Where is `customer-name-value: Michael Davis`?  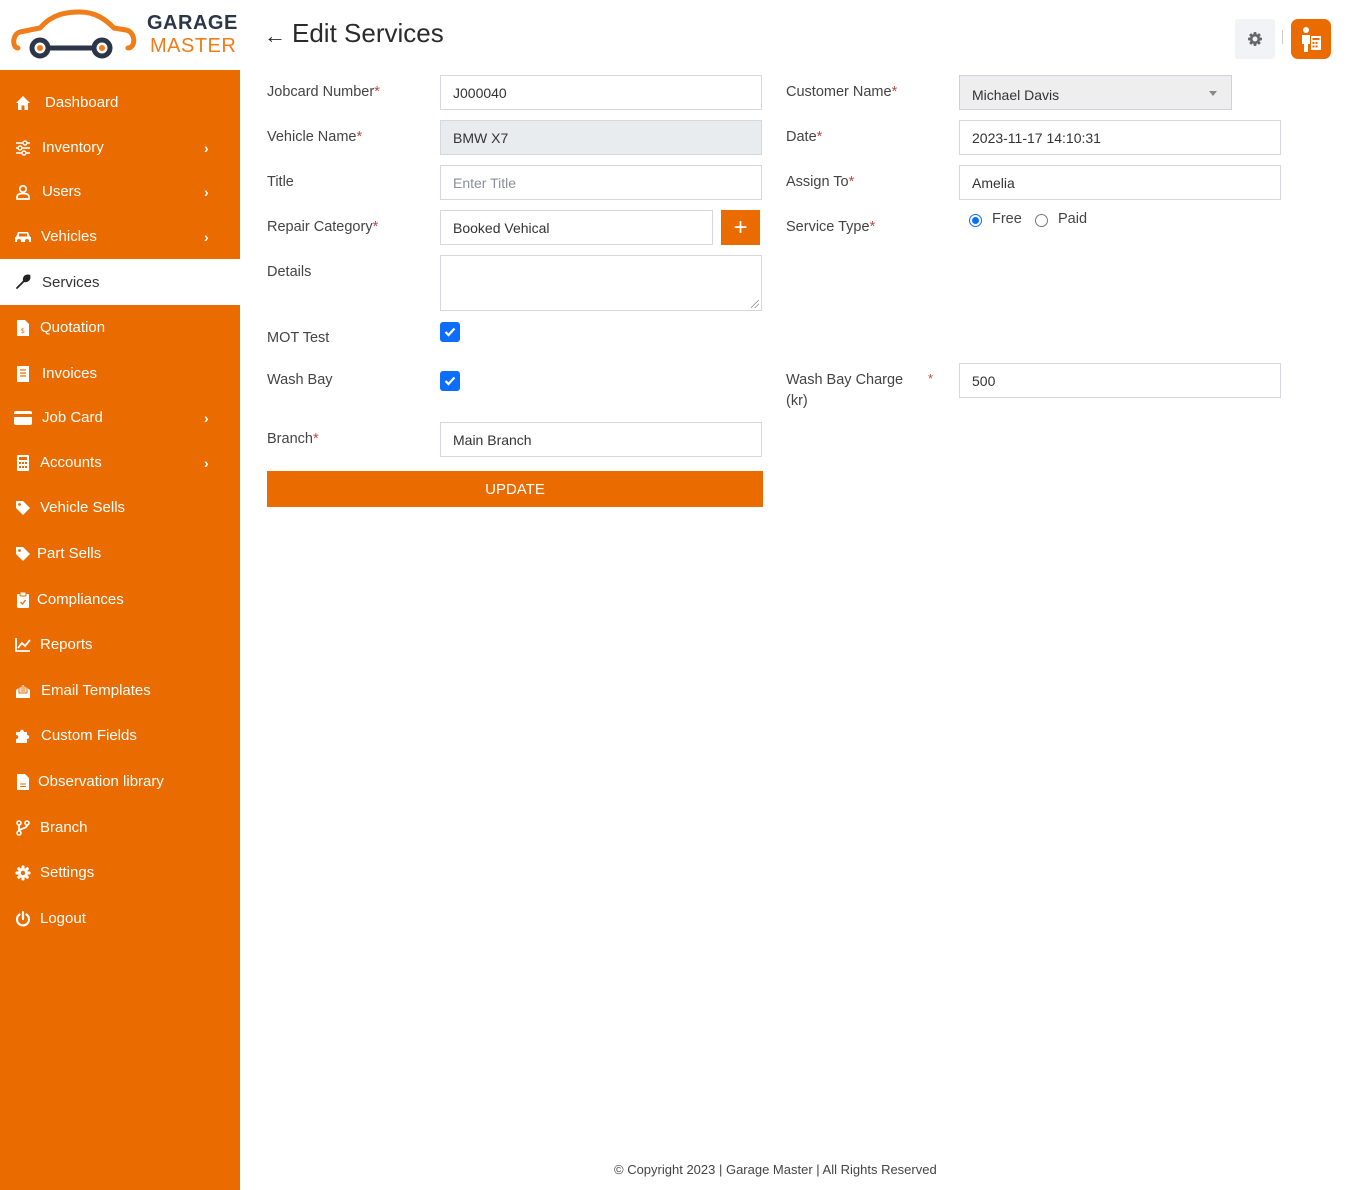 customer-name-value: Michael Davis is located at coordinates (1016, 94).